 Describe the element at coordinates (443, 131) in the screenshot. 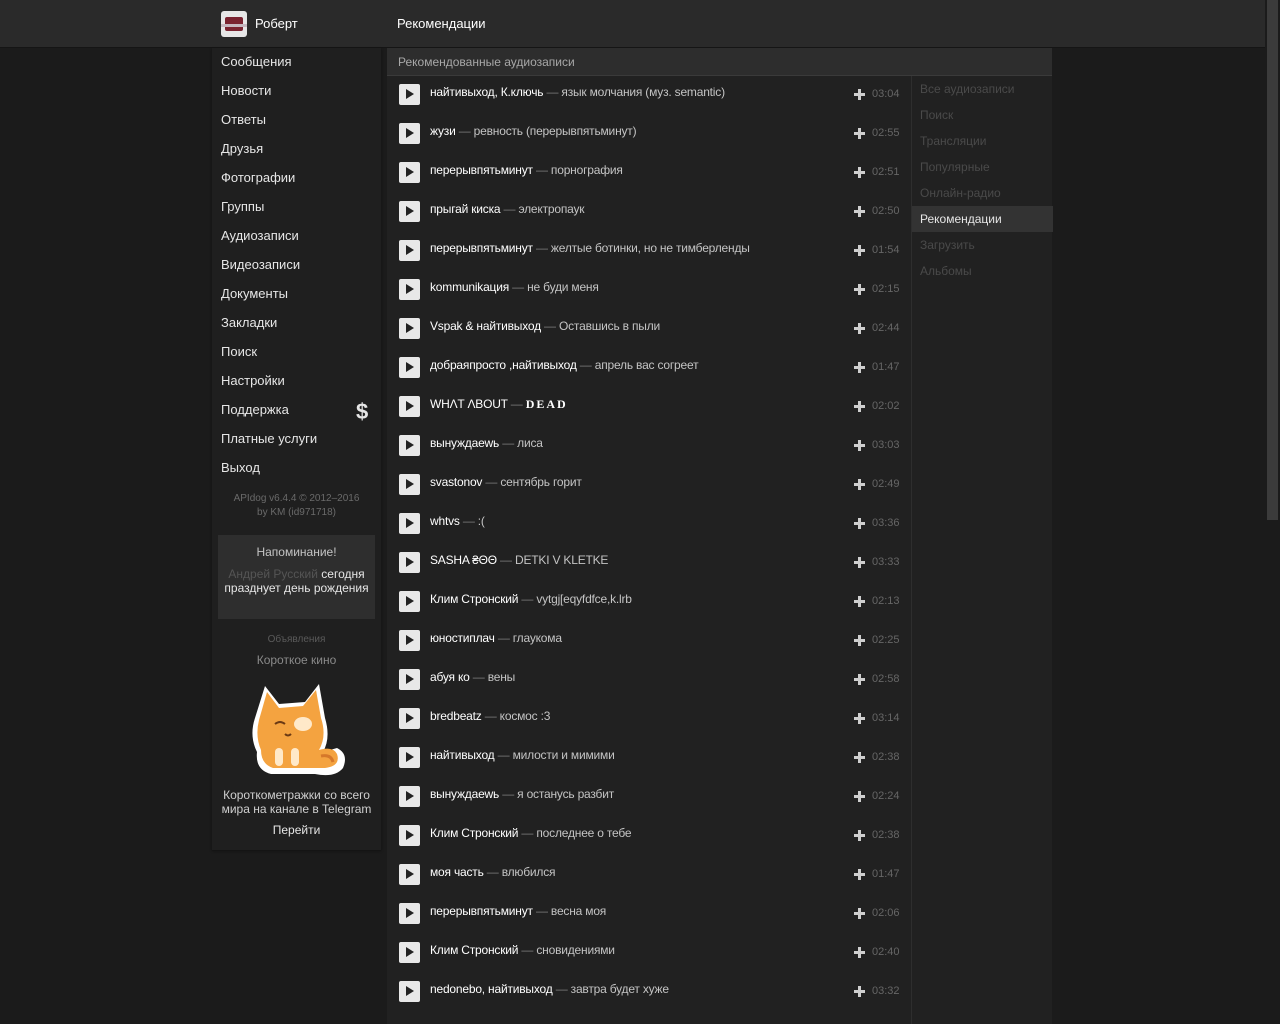

I see `track-artist: жузи` at that location.